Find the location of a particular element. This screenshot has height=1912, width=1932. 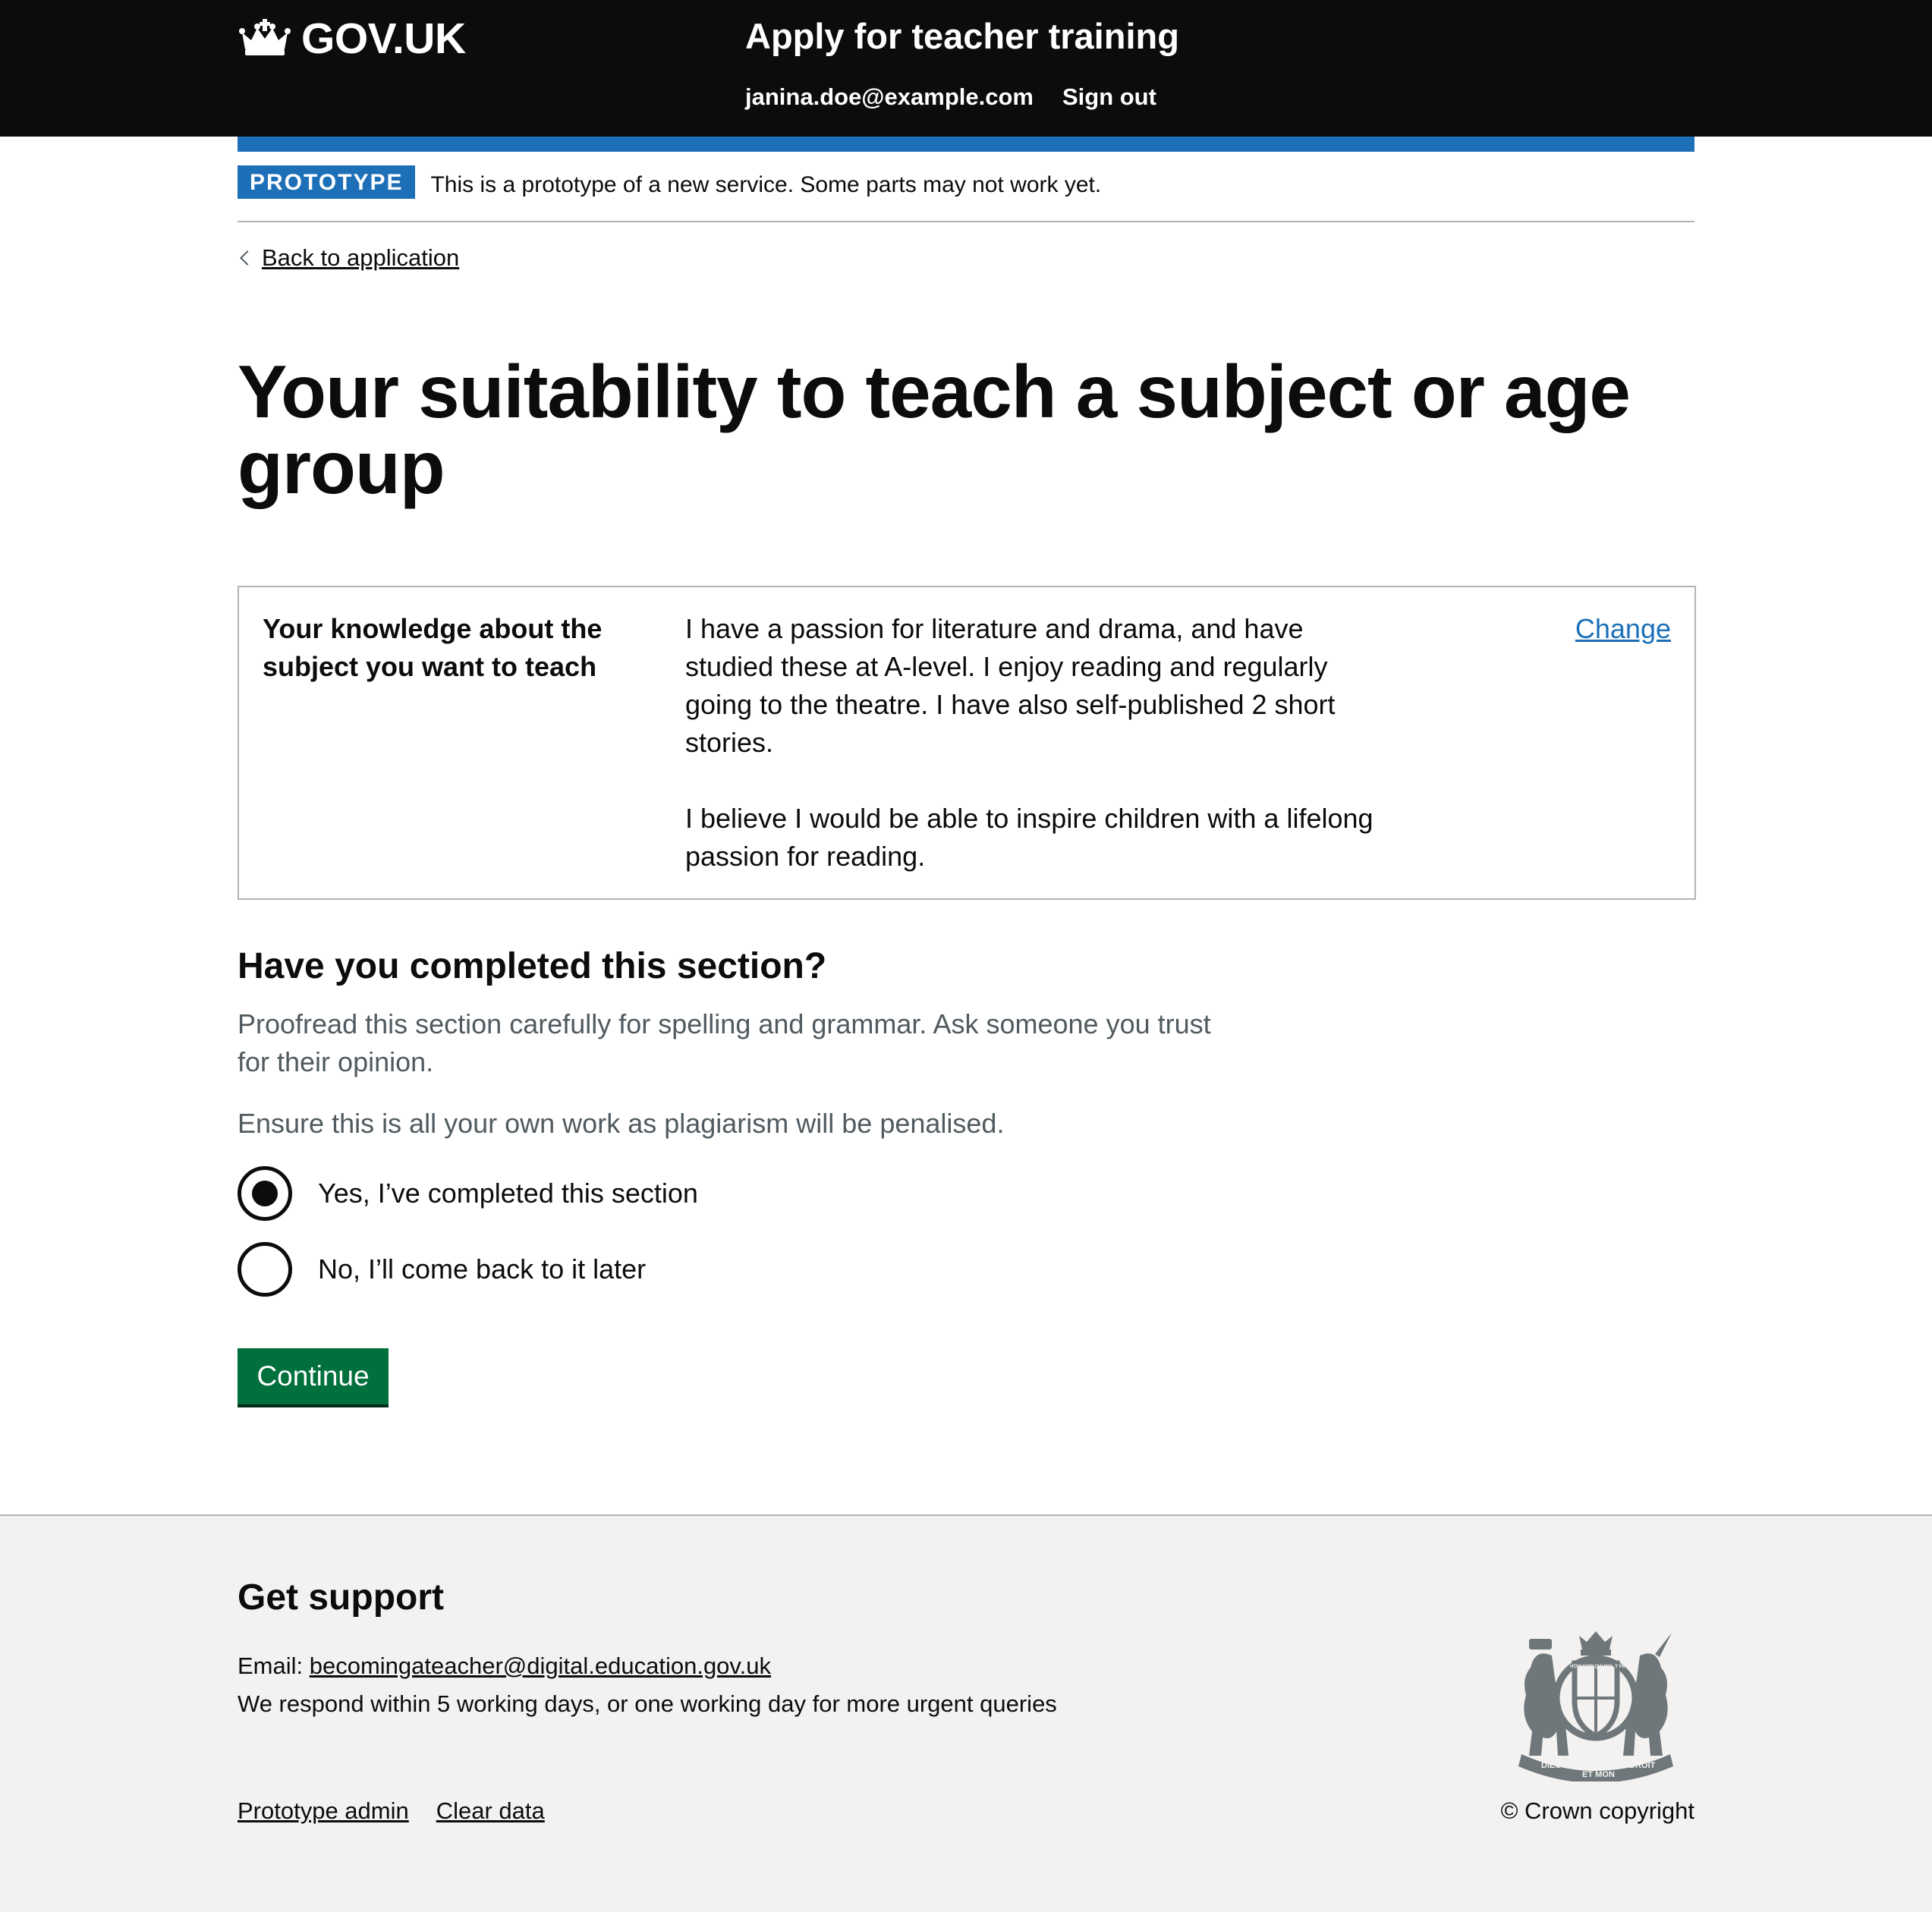

radio-option-yes: Yes, I’ve completed this section is located at coordinates (468, 1193).